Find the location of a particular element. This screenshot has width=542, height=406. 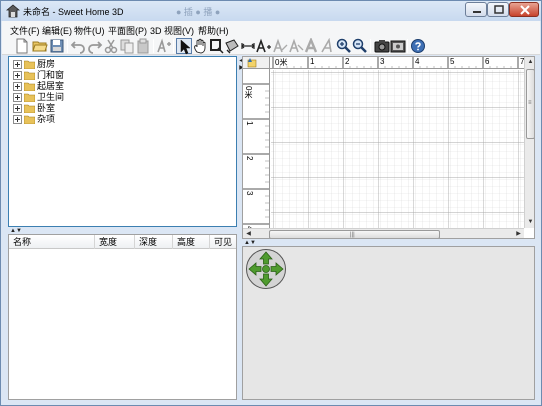

zoom-out-icon is located at coordinates (359, 45).